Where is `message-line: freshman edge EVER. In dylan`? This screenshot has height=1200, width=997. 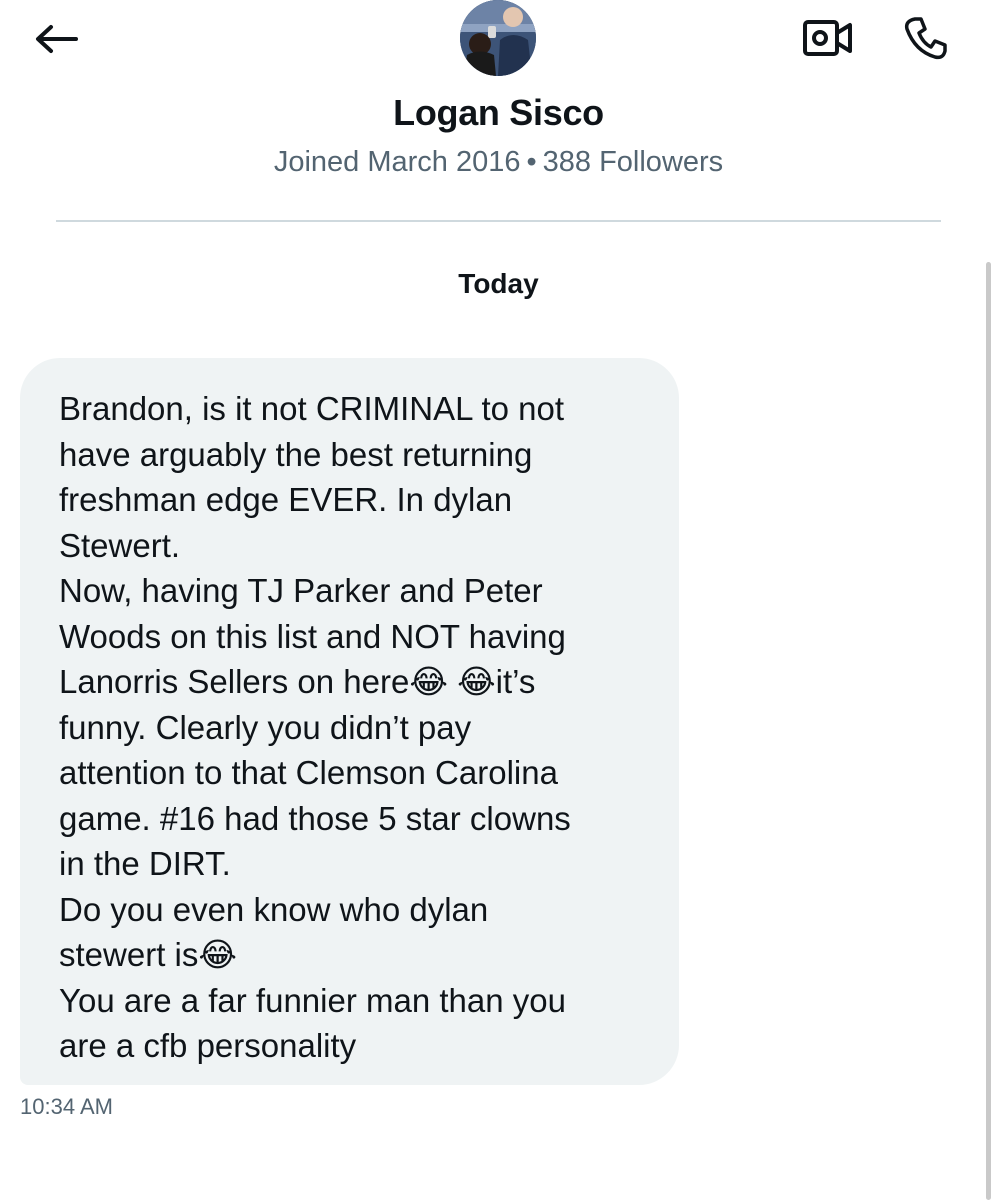
message-line: freshman edge EVER. In dylan is located at coordinates (286, 499).